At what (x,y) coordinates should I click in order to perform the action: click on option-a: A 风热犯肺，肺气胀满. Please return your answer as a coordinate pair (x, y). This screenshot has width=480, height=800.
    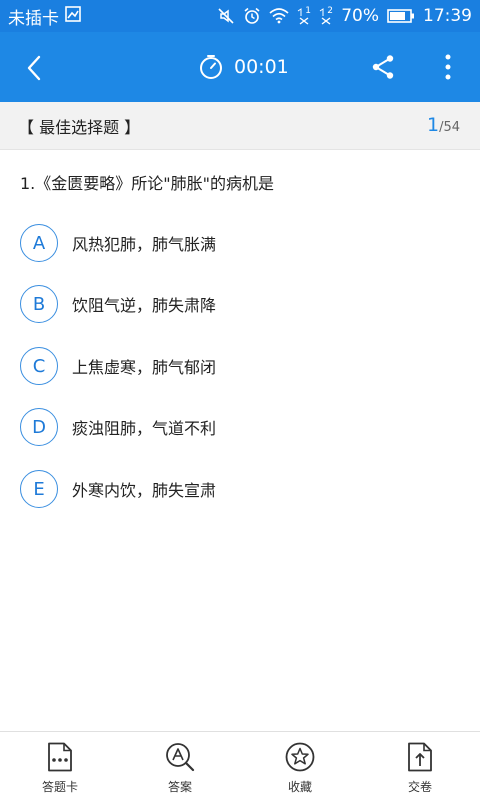
    Looking at the image, I should click on (240, 243).